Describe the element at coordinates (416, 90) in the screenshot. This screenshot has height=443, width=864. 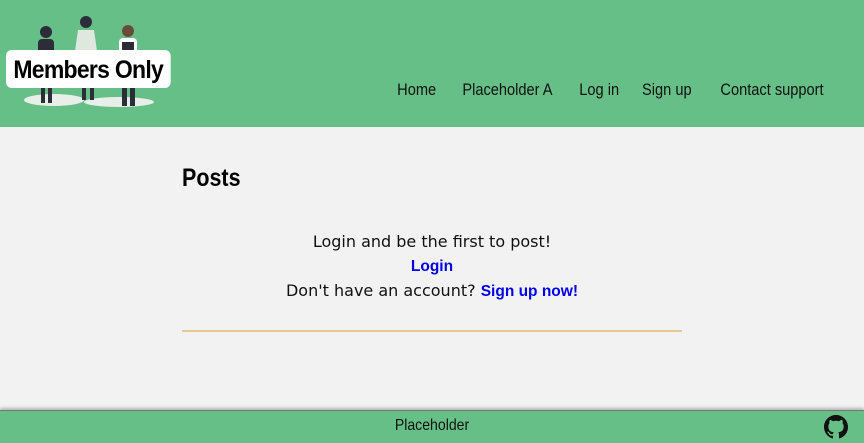
I see `nav-home: Home` at that location.